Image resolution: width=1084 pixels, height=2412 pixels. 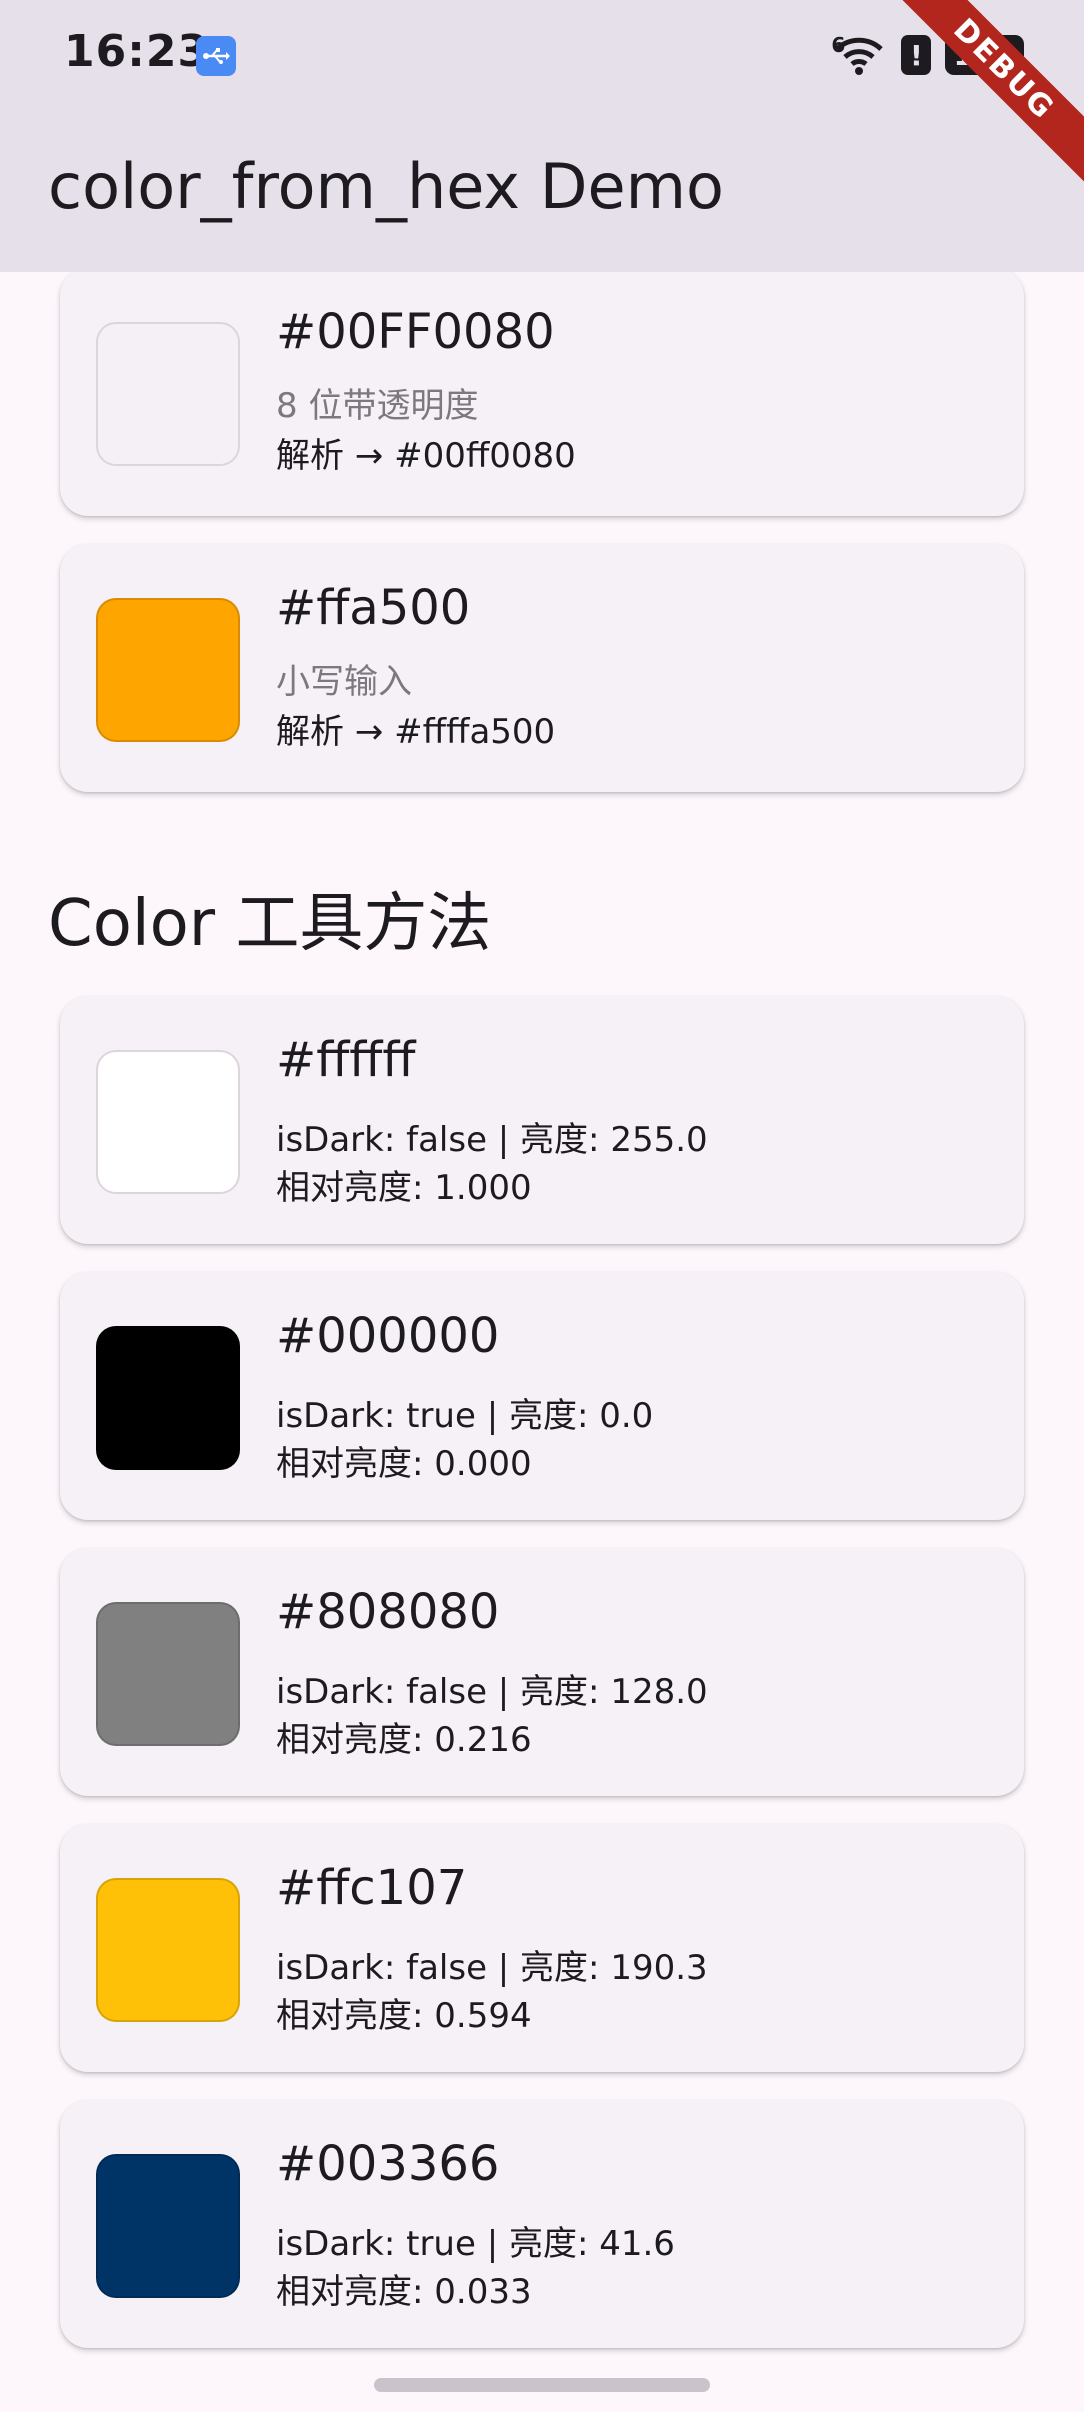 What do you see at coordinates (270, 924) in the screenshot?
I see `section-title: Color 工具方法` at bounding box center [270, 924].